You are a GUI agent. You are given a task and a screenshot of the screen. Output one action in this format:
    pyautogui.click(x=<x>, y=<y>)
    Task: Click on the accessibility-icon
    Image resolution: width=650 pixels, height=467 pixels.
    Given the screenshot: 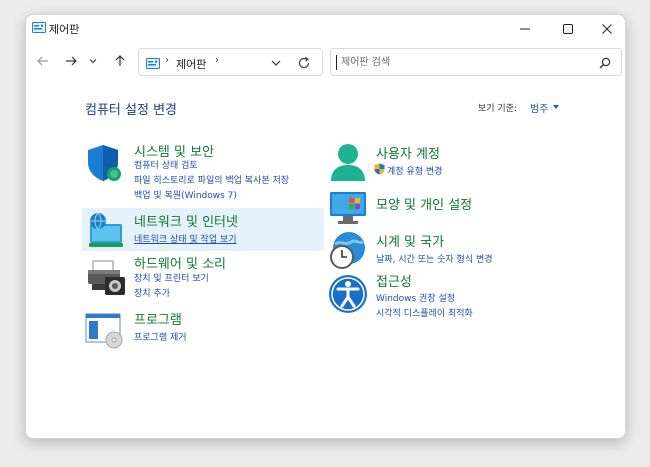 What is the action you would take?
    pyautogui.click(x=348, y=294)
    